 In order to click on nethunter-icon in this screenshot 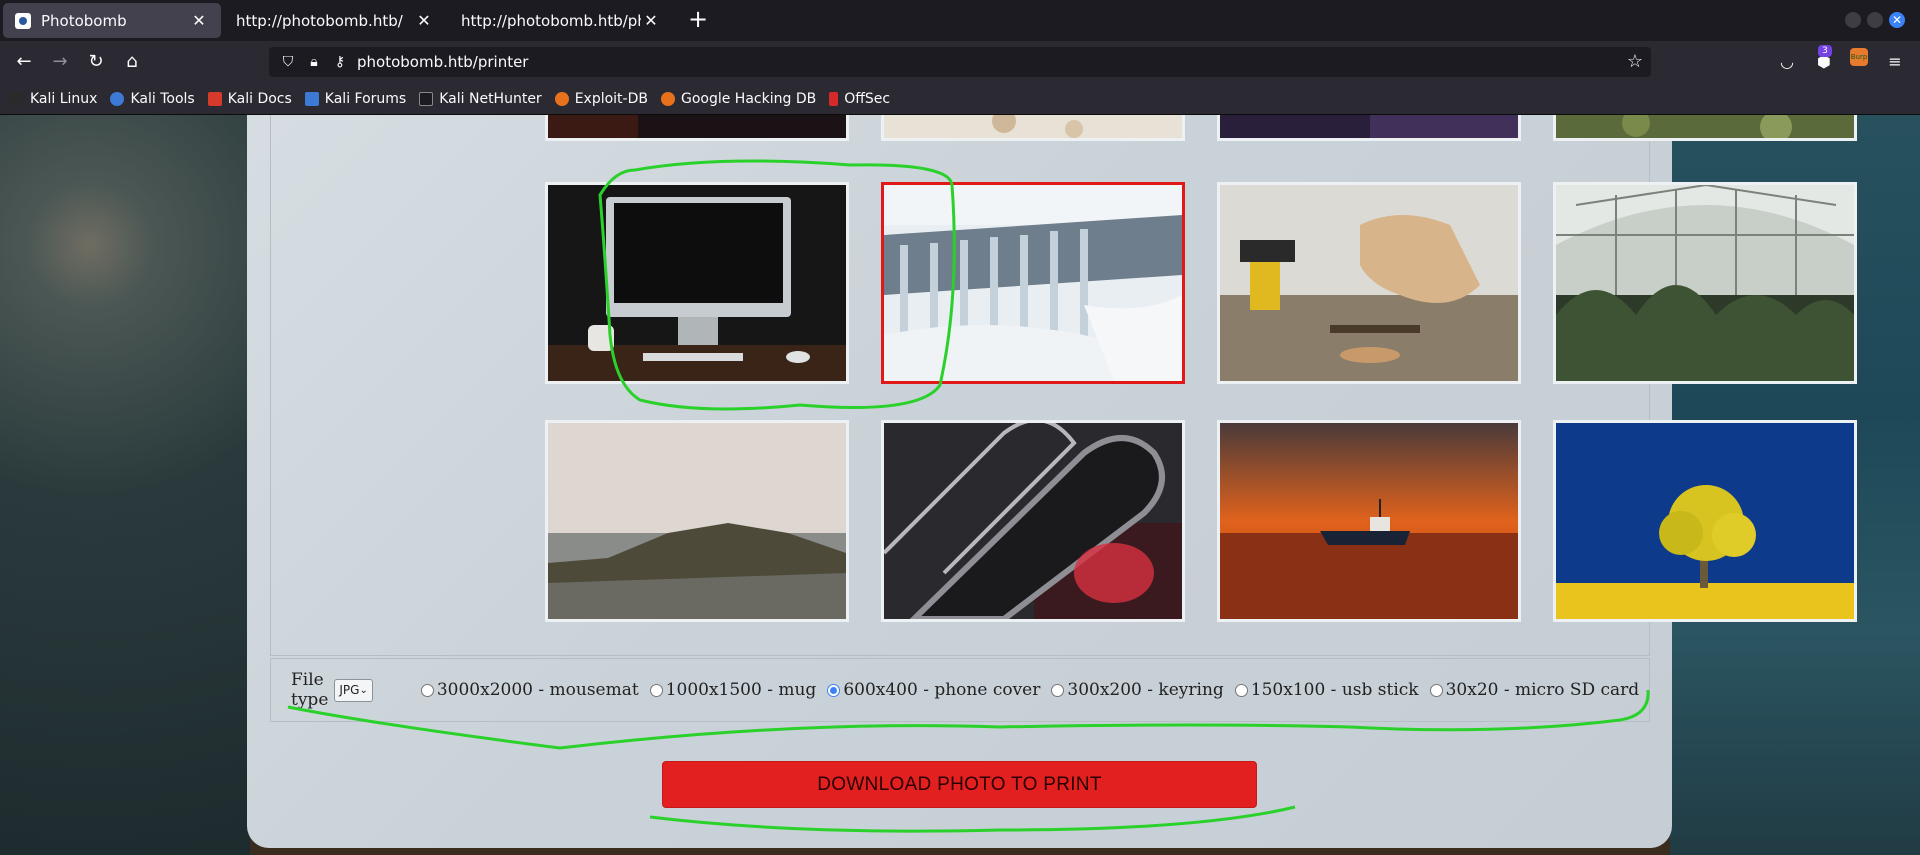, I will do `click(426, 98)`.